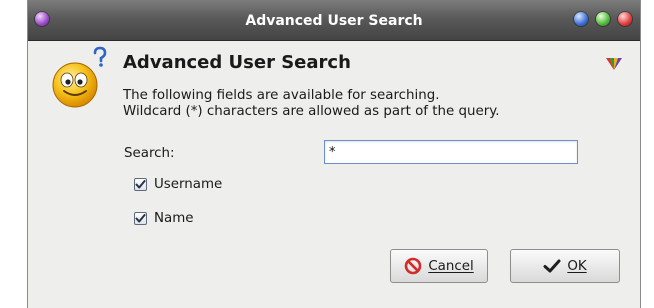  I want to click on cancel-button: Cancel, so click(439, 266).